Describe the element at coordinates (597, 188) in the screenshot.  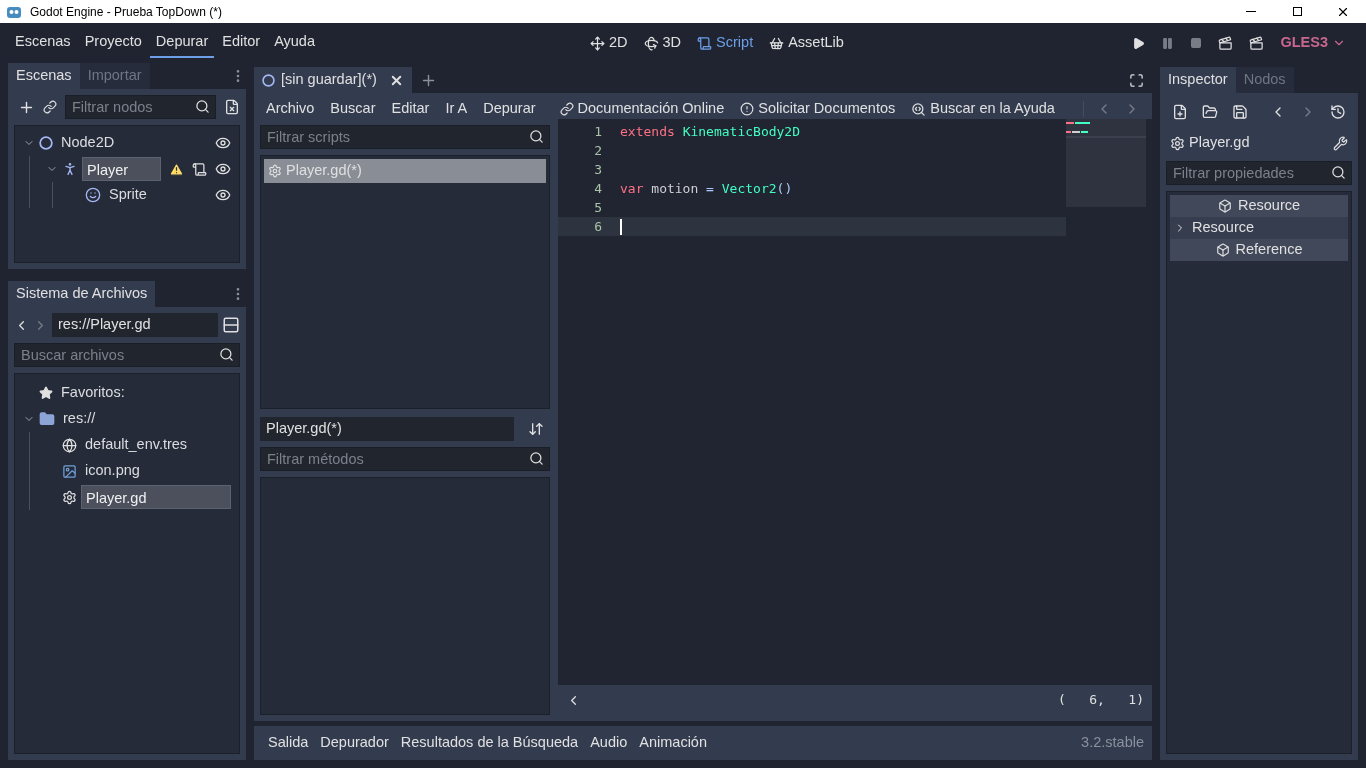
I see `line-number: 4` at that location.